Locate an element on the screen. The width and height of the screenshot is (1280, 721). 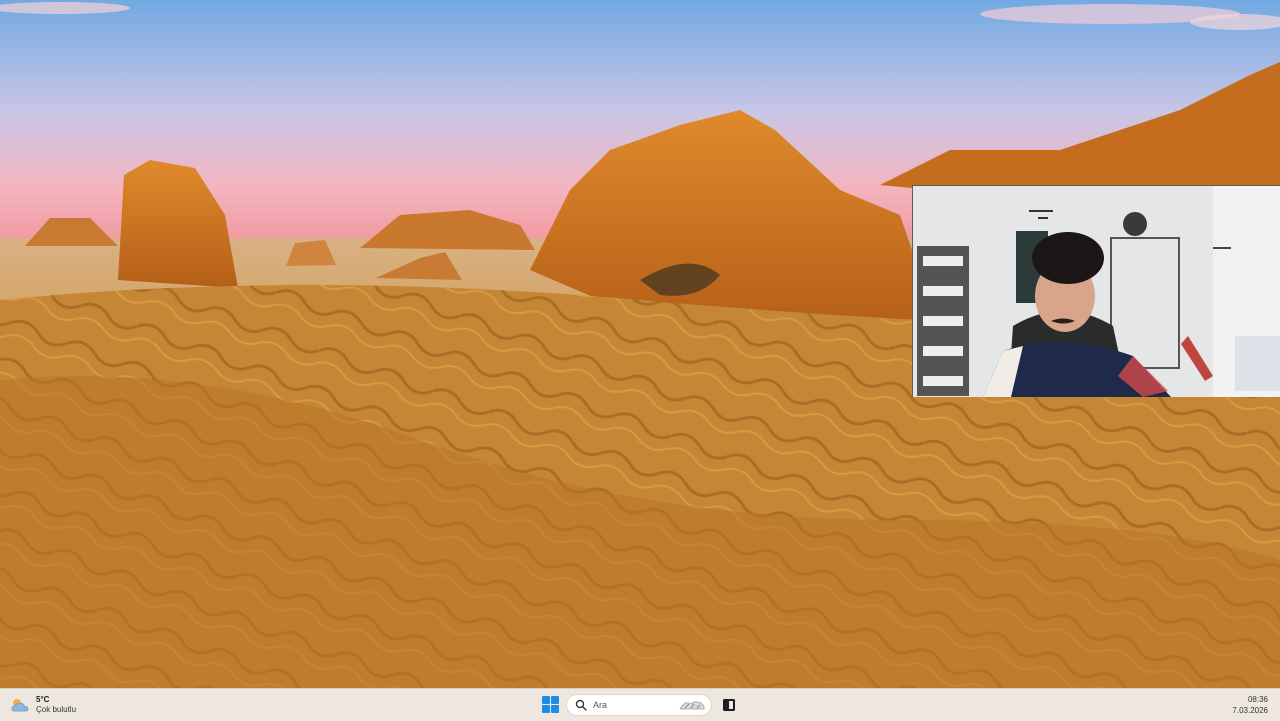
system-clock: 08:36 7.03.2026 is located at coordinates (1250, 705).